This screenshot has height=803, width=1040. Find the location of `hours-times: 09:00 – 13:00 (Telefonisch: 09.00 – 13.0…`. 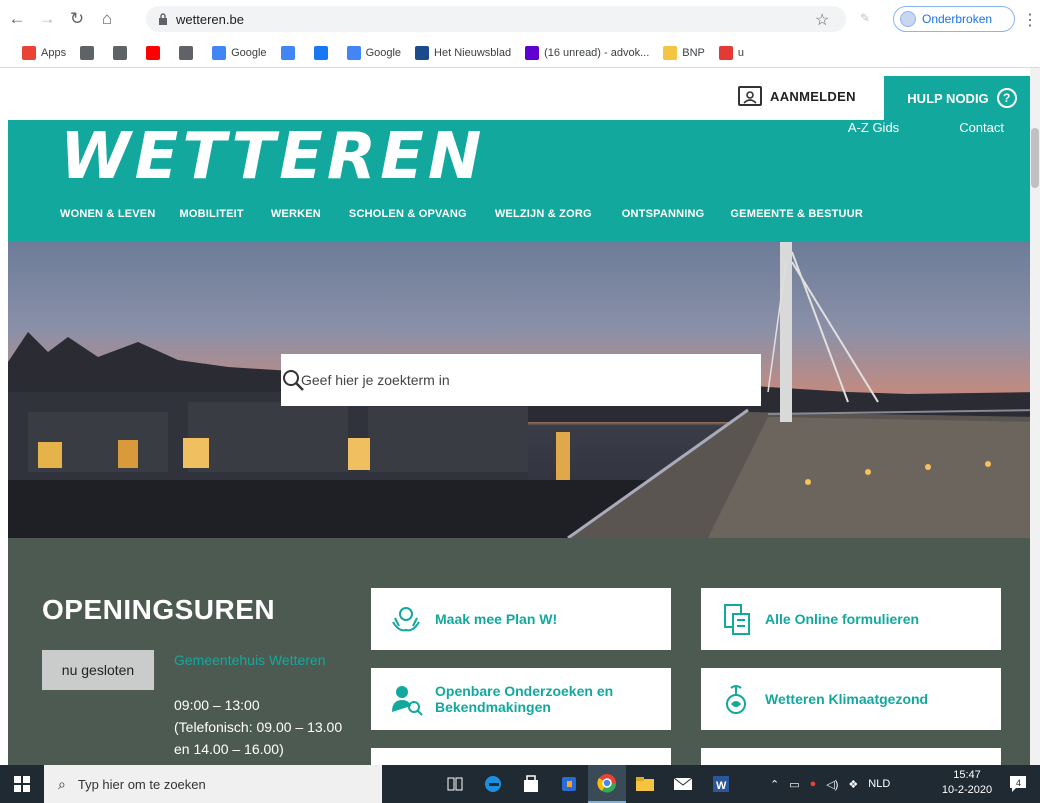

hours-times: 09:00 – 13:00 (Telefonisch: 09.00 – 13.0… is located at coordinates (264, 727).